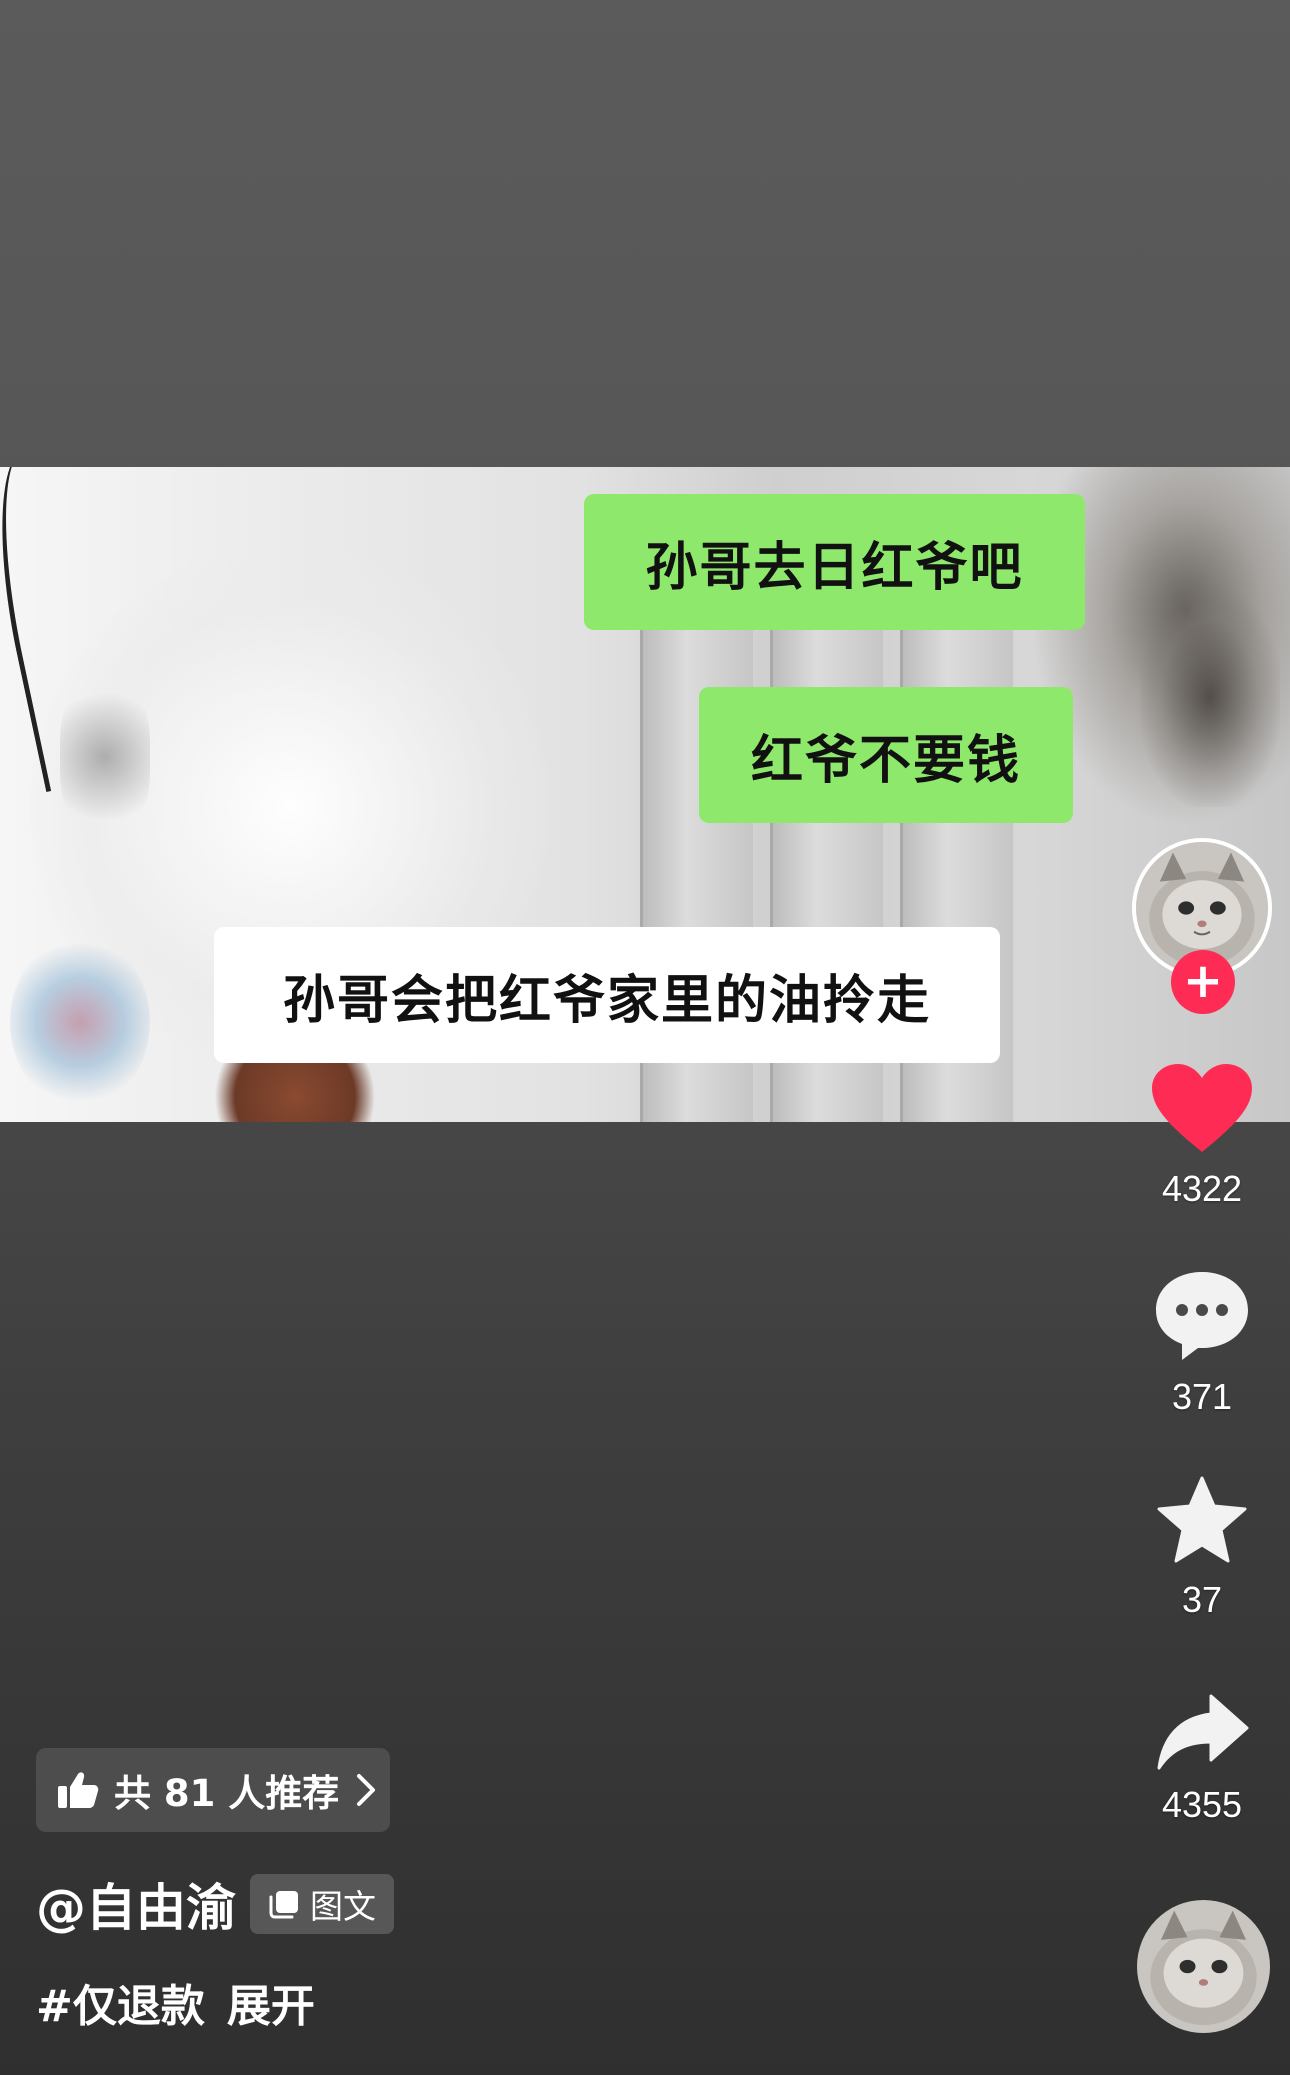 This screenshot has width=1290, height=2075. I want to click on chat-bubble: 红爷不要钱, so click(886, 755).